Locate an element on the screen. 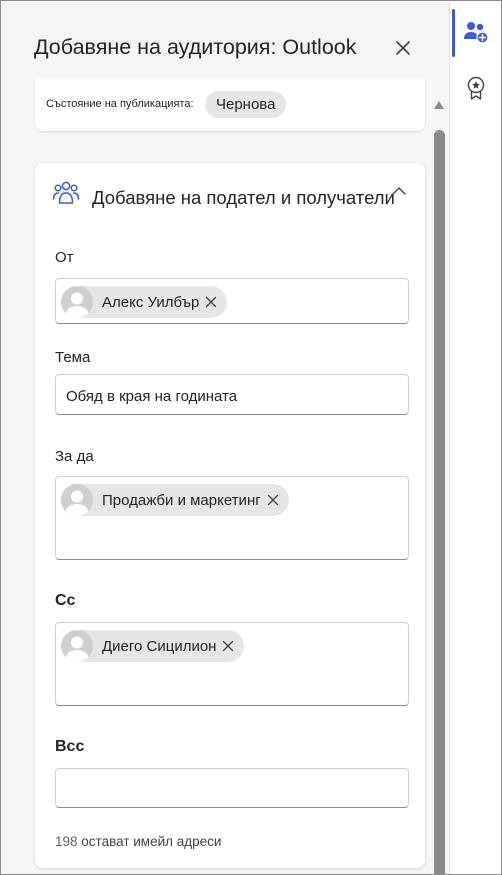  status-label: Състояние на публикацията: is located at coordinates (120, 104).